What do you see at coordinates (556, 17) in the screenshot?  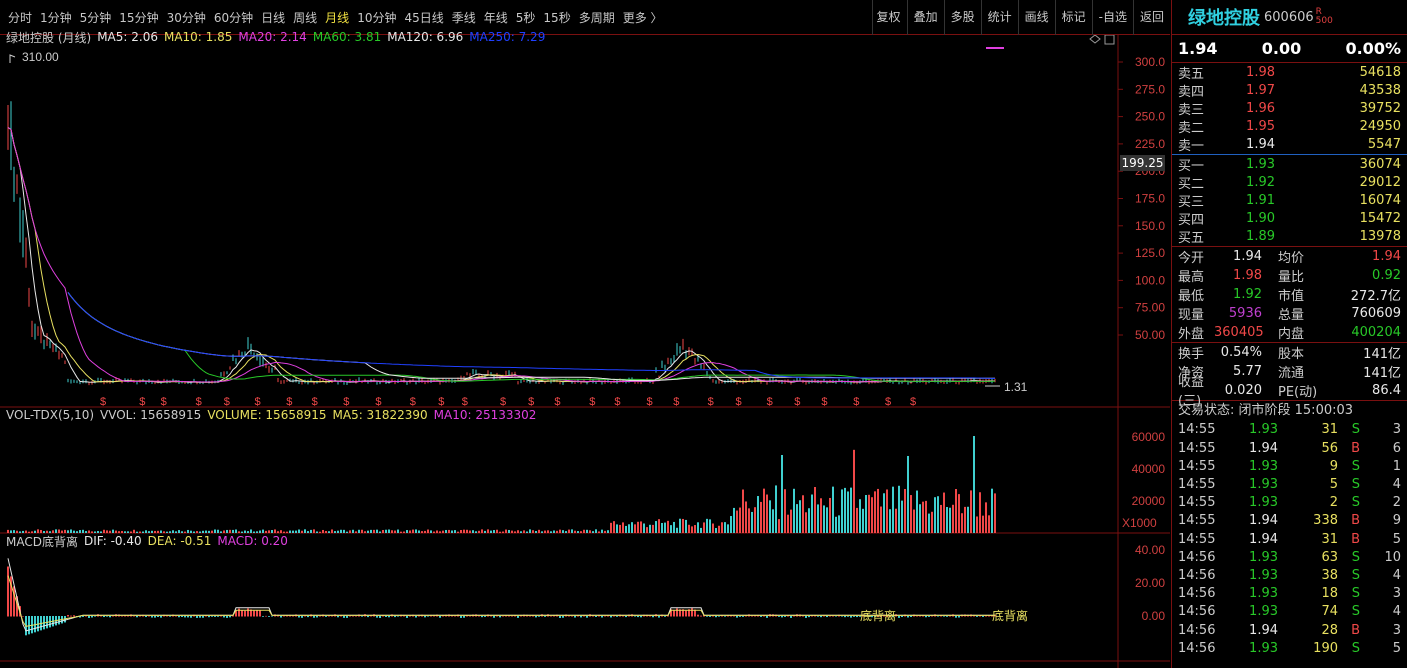 I see `period-tab: 15秒` at bounding box center [556, 17].